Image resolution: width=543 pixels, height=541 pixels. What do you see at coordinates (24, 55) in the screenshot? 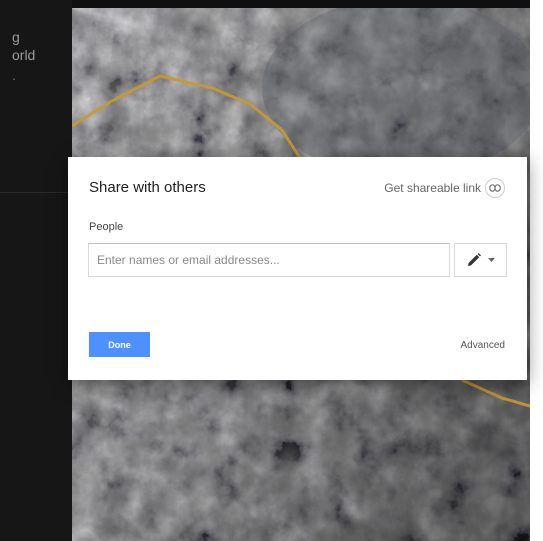
I see `sidebar-text-fragment: orld` at bounding box center [24, 55].